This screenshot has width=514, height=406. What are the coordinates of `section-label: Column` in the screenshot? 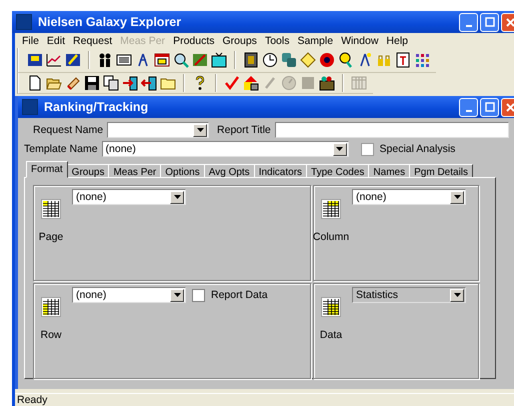 It's located at (331, 237).